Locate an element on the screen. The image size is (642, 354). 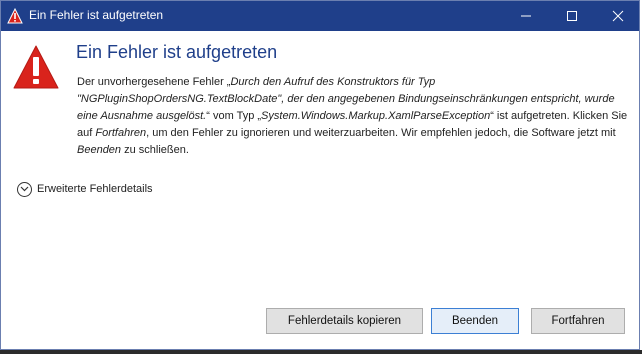
exception-type: System.Windows.Markup.XamlParseException is located at coordinates (376, 116).